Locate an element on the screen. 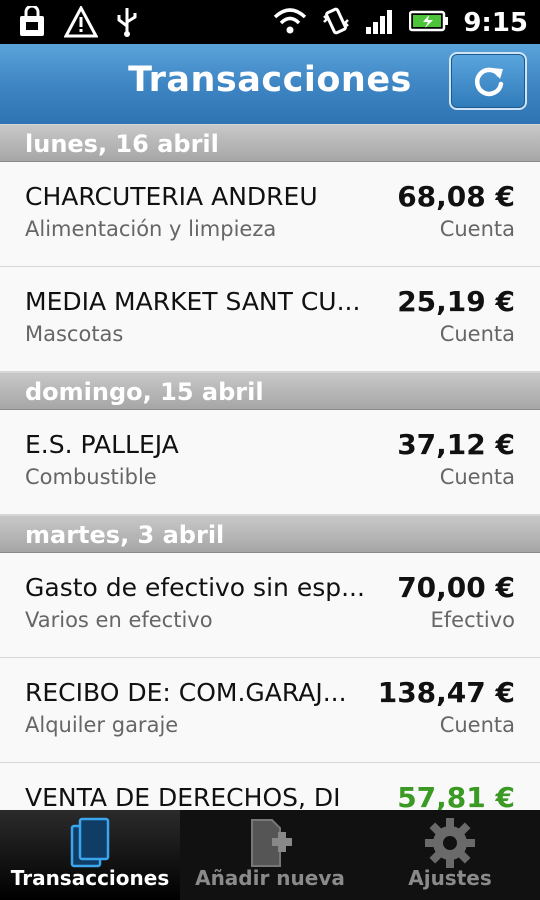 The height and width of the screenshot is (900, 540). bottom-nav: Transacciones Añadir nueva Ajustes is located at coordinates (270, 855).